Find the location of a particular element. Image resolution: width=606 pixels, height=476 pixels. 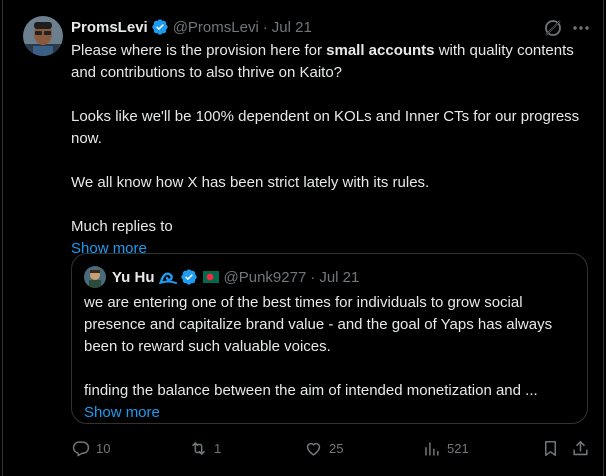

reply-button: 10 is located at coordinates (90, 448).